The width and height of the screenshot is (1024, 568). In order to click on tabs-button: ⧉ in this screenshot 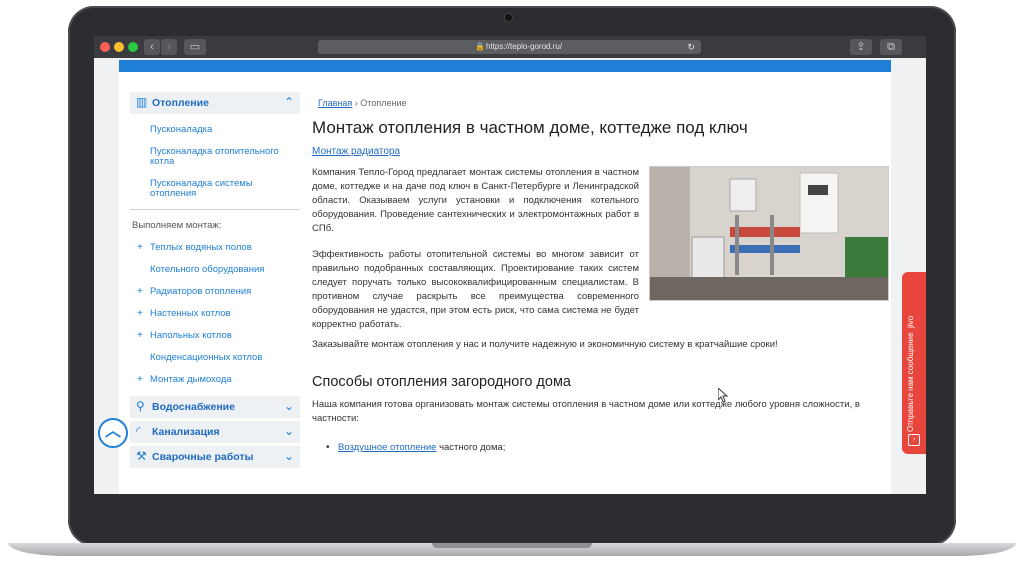, I will do `click(891, 47)`.